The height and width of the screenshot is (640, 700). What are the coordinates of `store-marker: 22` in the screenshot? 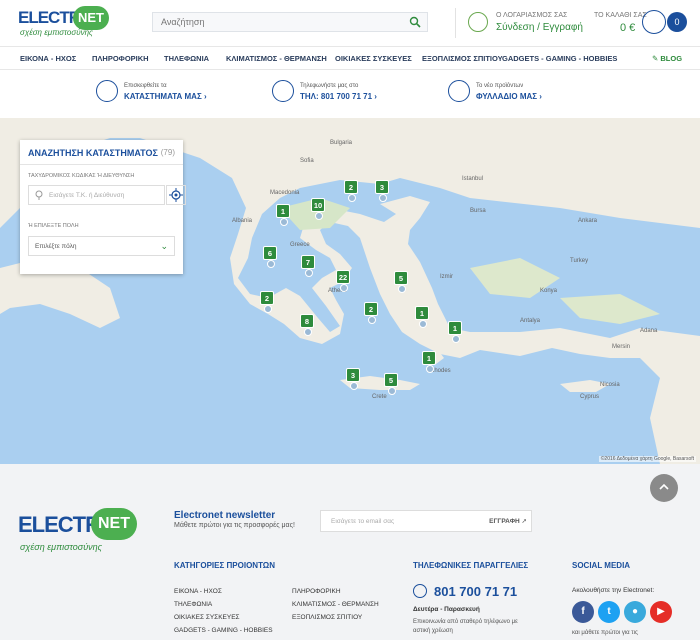 It's located at (343, 281).